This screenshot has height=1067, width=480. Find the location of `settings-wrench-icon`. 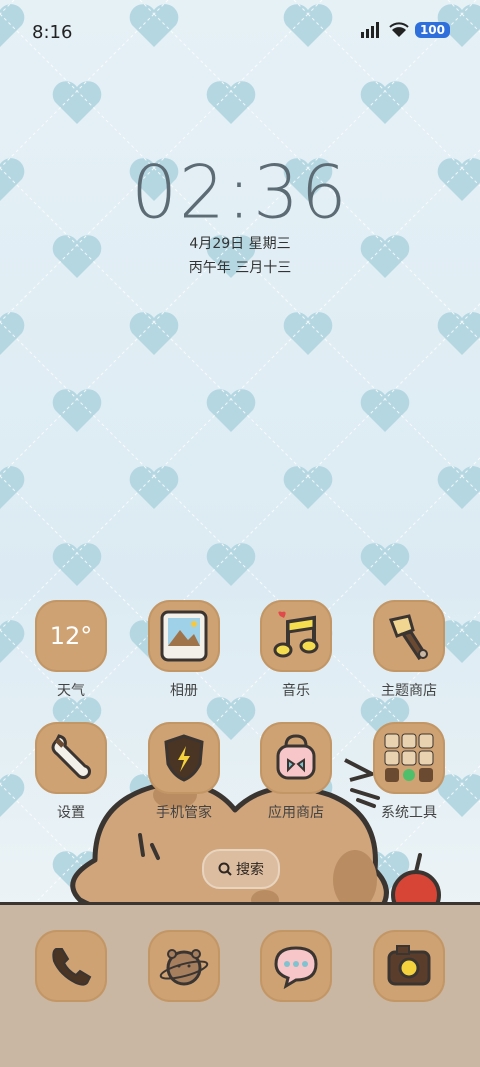

settings-wrench-icon is located at coordinates (71, 758).